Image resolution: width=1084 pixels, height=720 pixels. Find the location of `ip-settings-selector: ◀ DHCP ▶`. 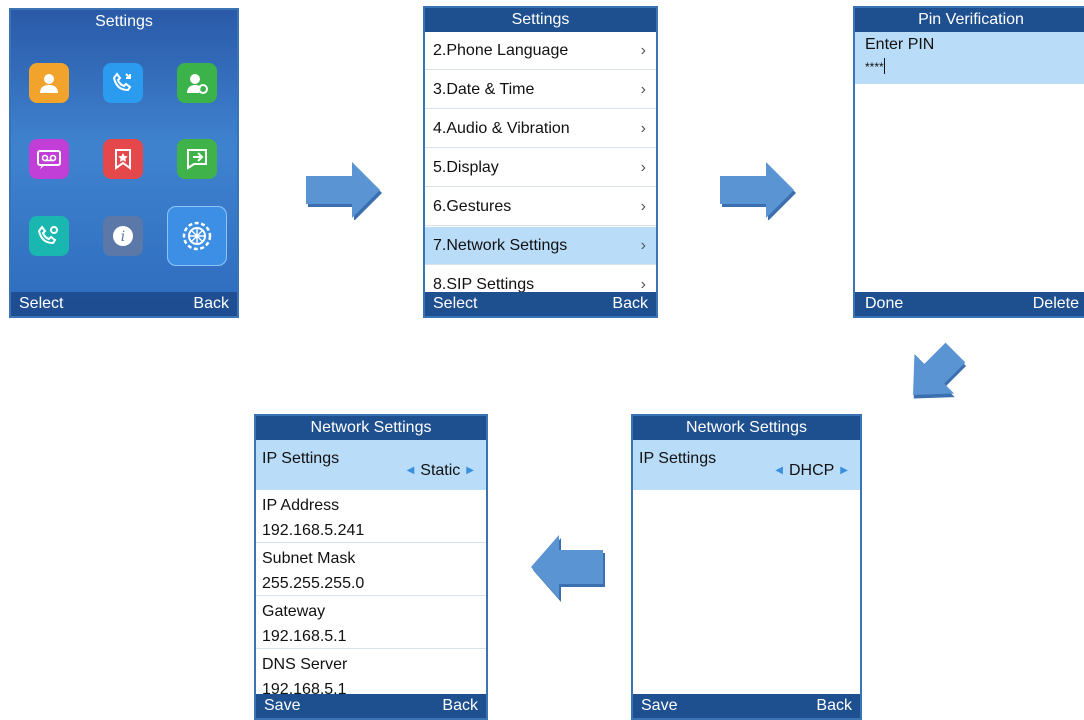

ip-settings-selector: ◀ DHCP ▶ is located at coordinates (811, 471).